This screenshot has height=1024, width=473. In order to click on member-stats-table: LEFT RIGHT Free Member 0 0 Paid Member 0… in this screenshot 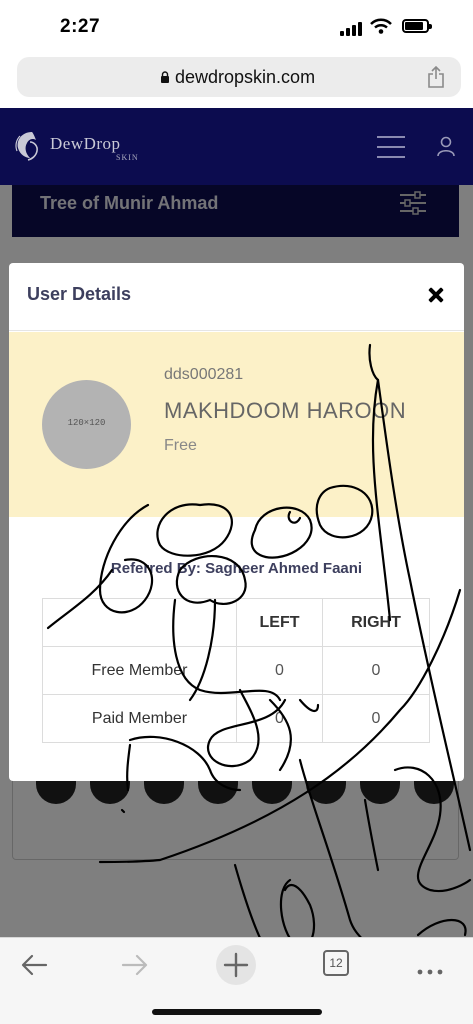, I will do `click(236, 670)`.